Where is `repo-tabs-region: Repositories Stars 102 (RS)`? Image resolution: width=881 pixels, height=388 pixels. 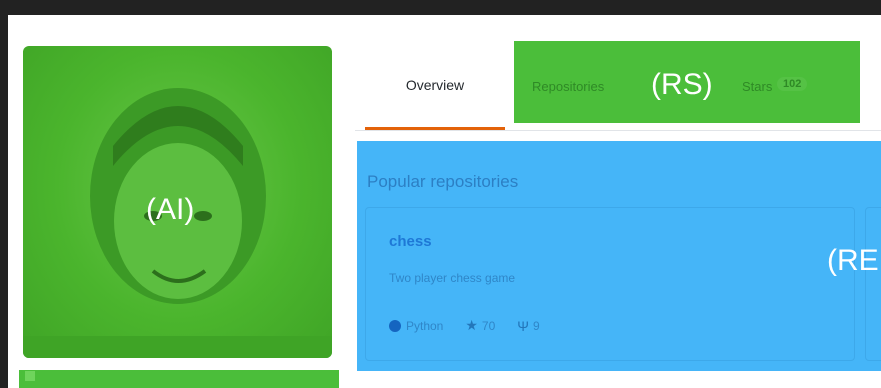 repo-tabs-region: Repositories Stars 102 (RS) is located at coordinates (687, 82).